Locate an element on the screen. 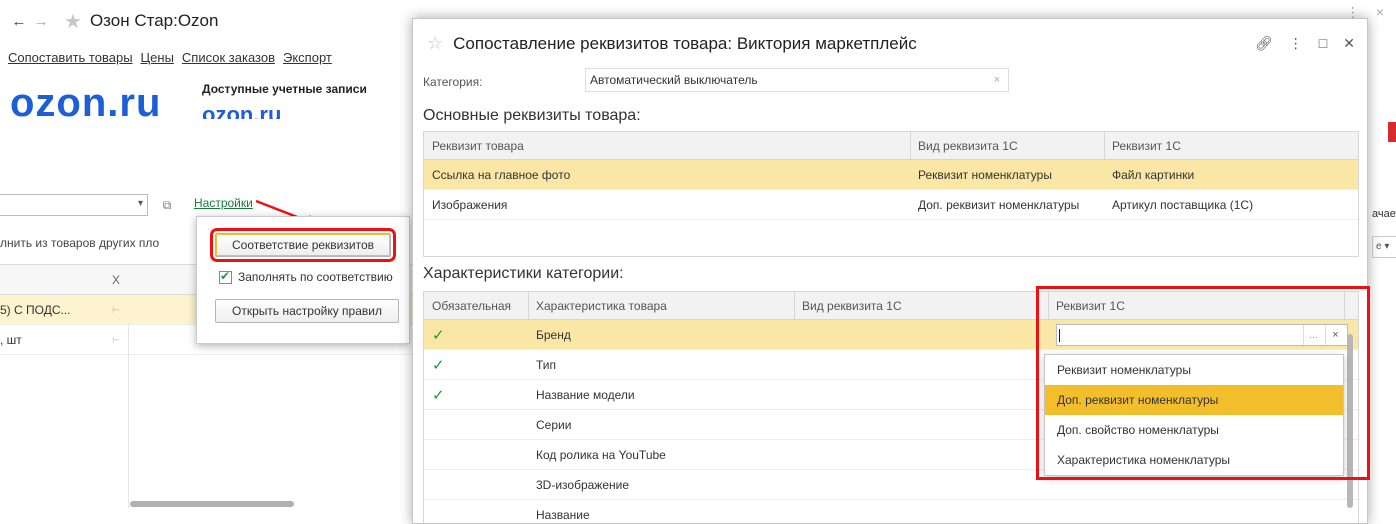 This screenshot has height=524, width=1396. category-characteristics-title: Характеристики категории: is located at coordinates (523, 273).